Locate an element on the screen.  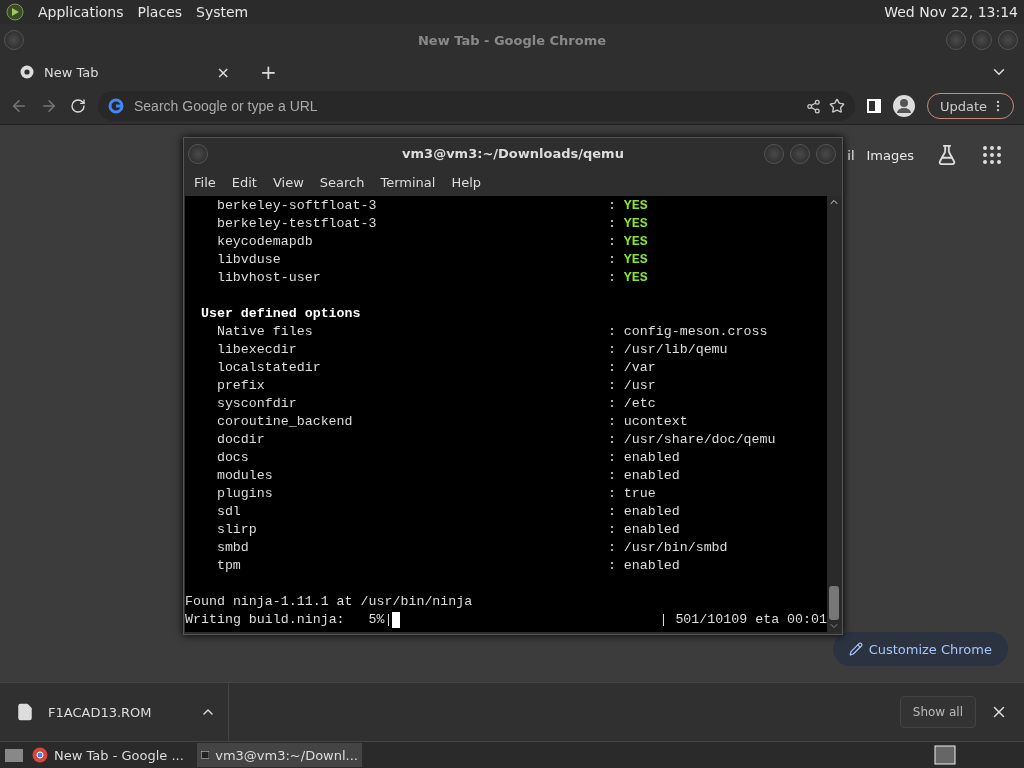
option-value: /usr/lib/qemu is located at coordinates (675, 350).